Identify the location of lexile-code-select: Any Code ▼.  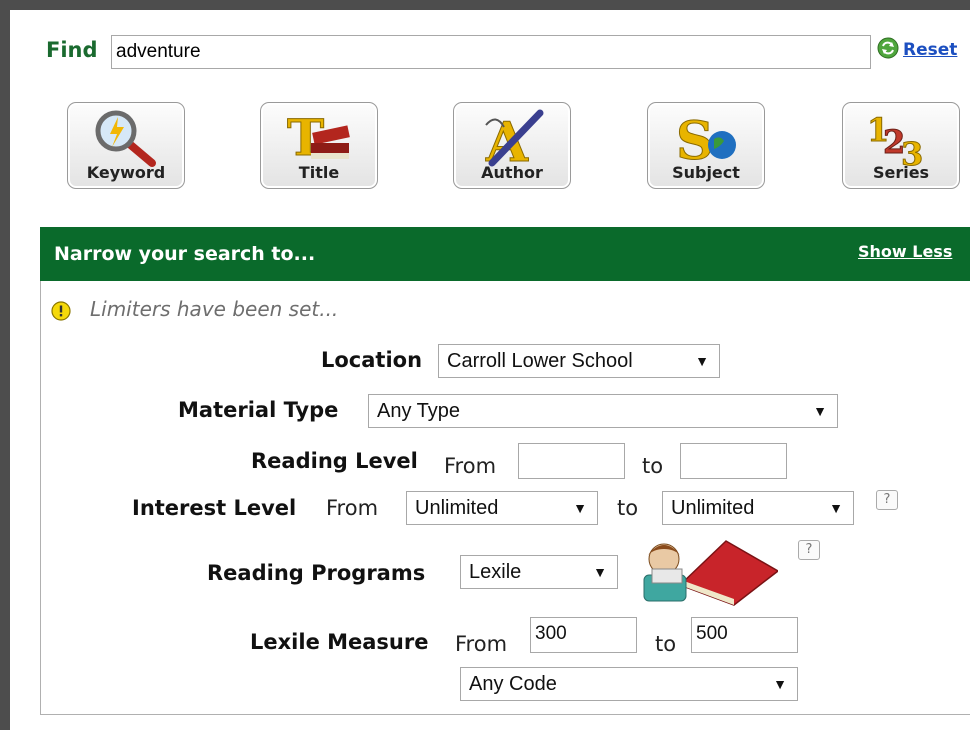
(629, 684).